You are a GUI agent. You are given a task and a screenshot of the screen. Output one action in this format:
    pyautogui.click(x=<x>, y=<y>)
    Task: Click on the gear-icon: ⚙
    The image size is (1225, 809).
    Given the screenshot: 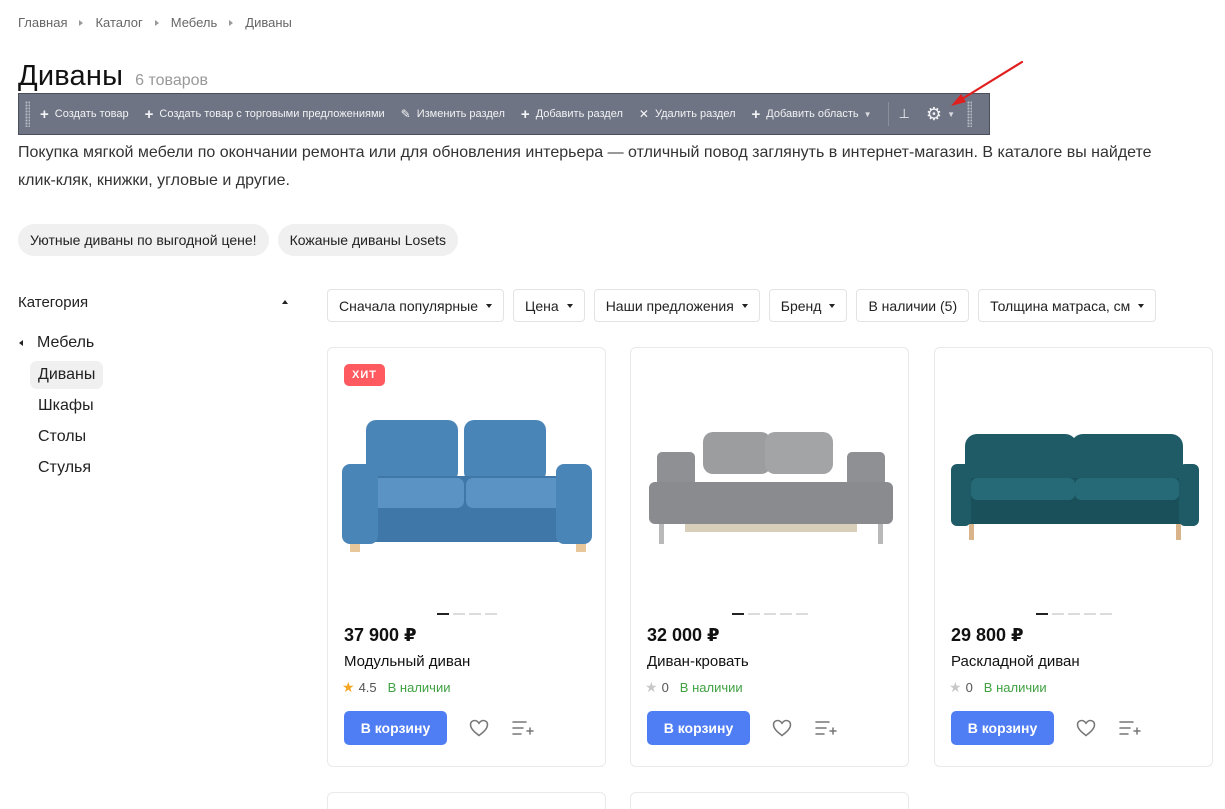 What is the action you would take?
    pyautogui.click(x=934, y=114)
    